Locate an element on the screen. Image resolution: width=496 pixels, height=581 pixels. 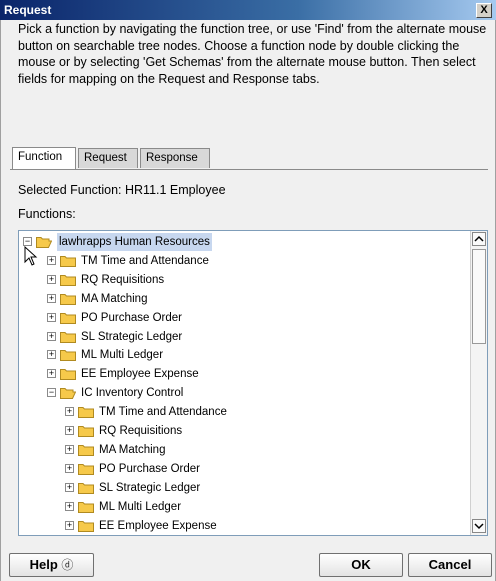
chevron-down-icon is located at coordinates (479, 526).